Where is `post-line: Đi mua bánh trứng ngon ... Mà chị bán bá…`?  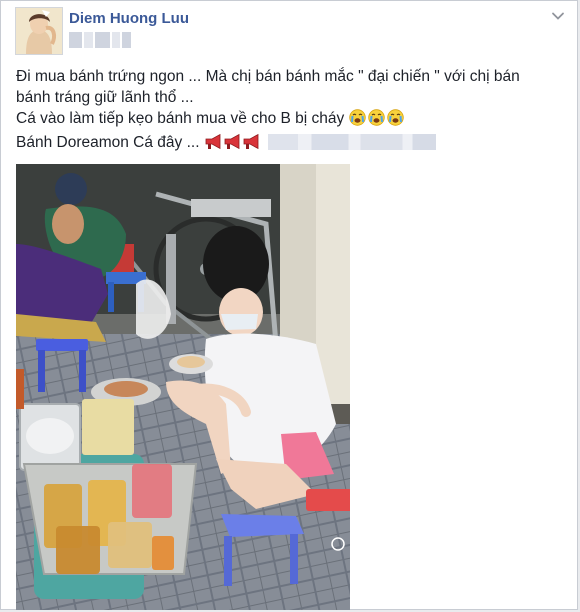
post-line: Đi mua bánh trứng ngon ... Mà chị bán bá… is located at coordinates (268, 76).